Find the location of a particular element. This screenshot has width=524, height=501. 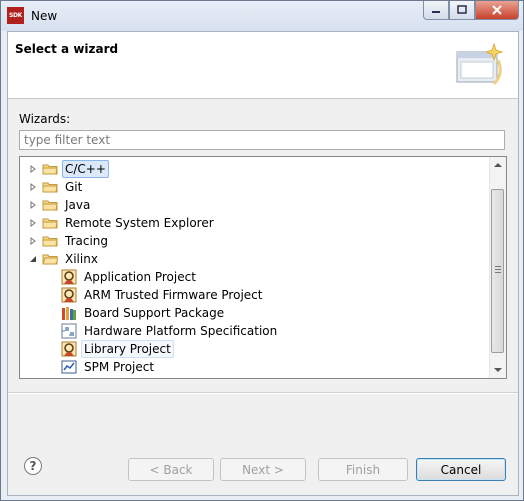

tree-item-label: ARM Trusted Firmware Project is located at coordinates (173, 295).